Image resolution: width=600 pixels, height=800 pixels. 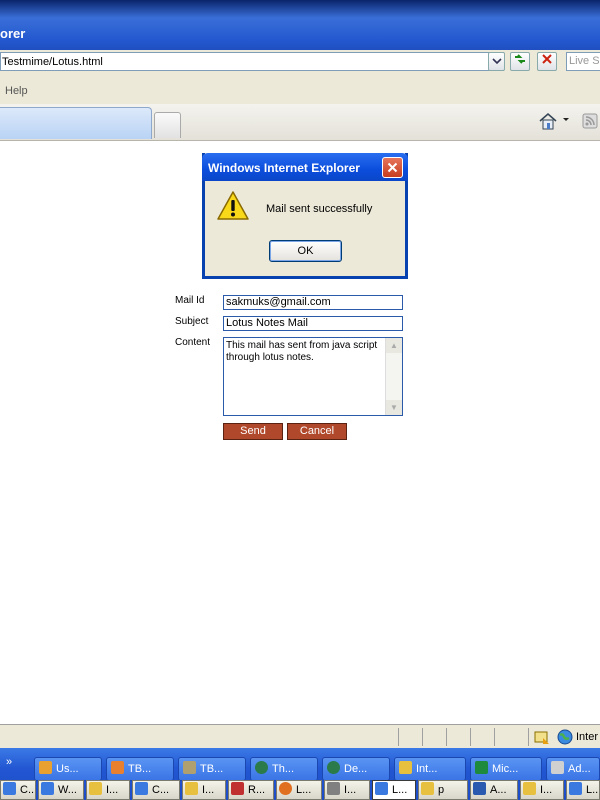 I want to click on ok-button: OK, so click(x=305, y=251).